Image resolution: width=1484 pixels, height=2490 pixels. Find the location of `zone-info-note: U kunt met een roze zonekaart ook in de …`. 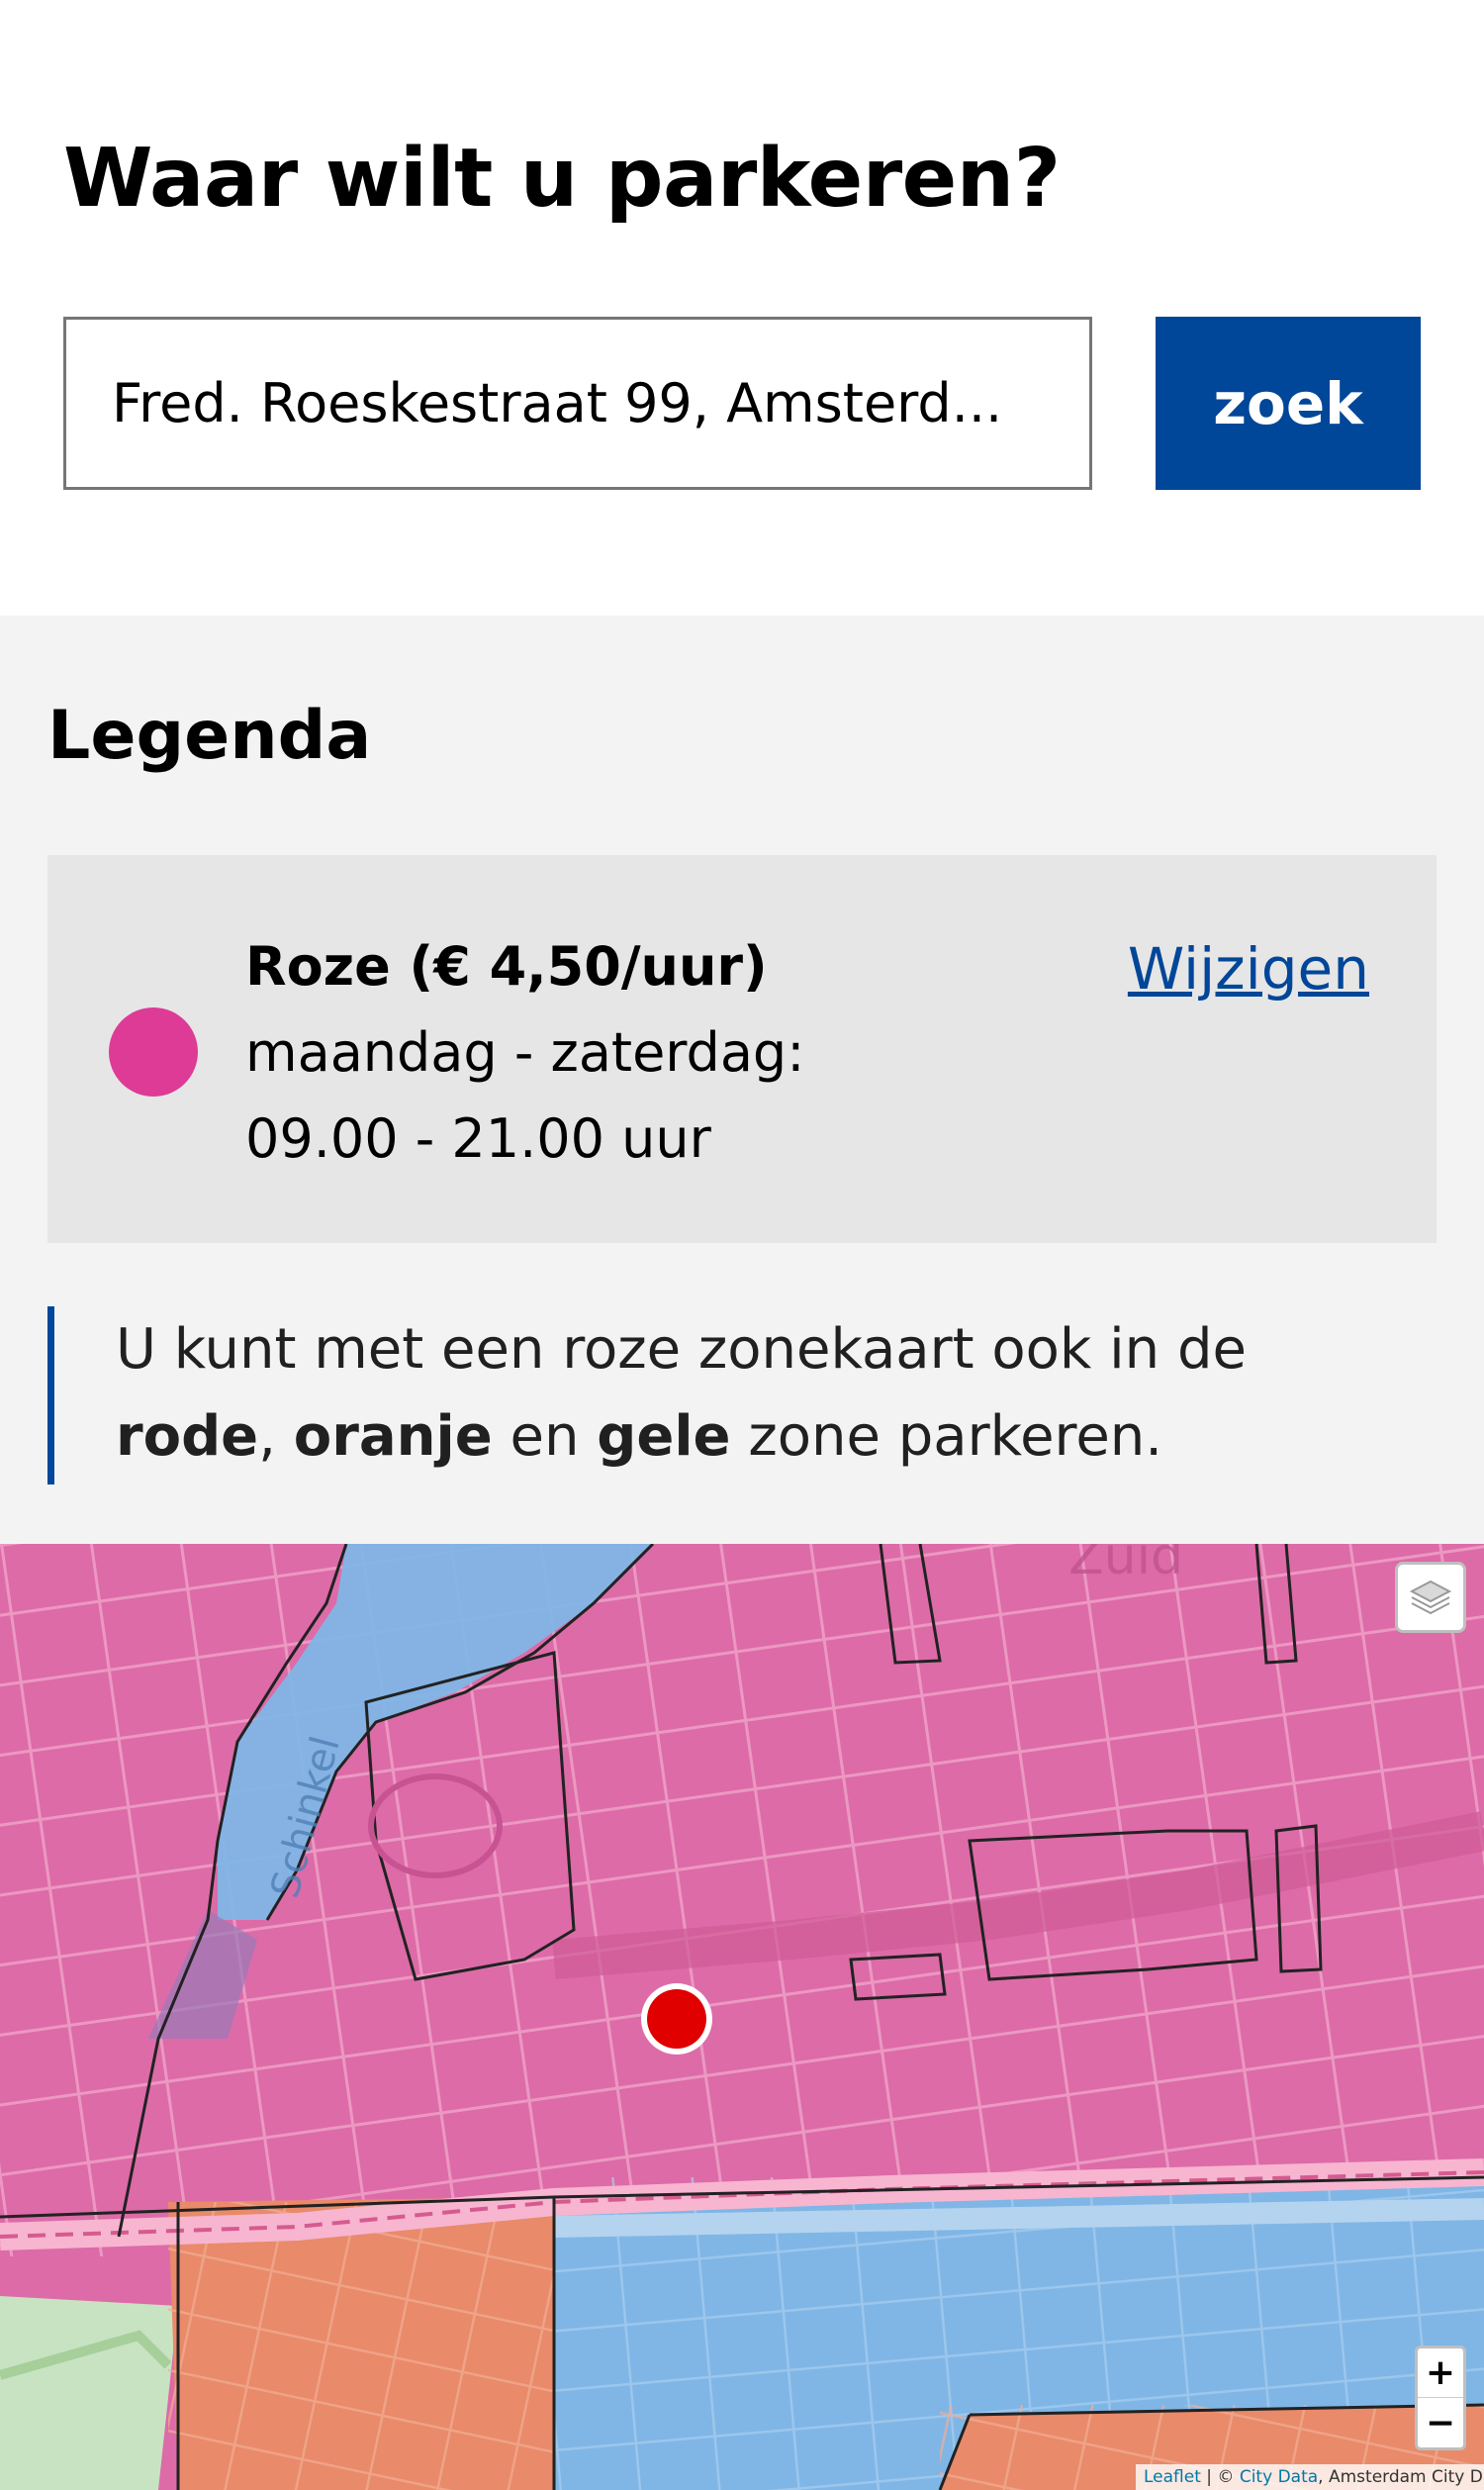

zone-info-note: U kunt met een roze zonekaart ook in de … is located at coordinates (742, 1395).